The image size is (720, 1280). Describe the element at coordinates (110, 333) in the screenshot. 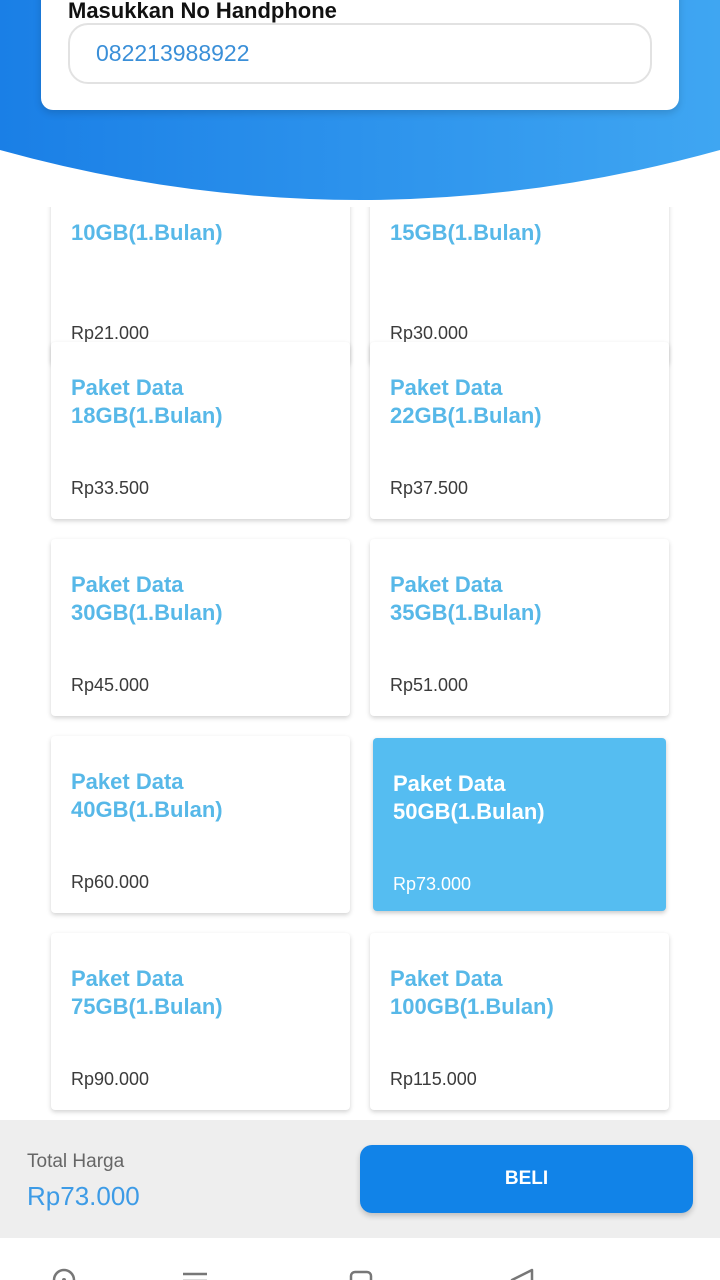

I see `package-price: Rp21.000` at that location.